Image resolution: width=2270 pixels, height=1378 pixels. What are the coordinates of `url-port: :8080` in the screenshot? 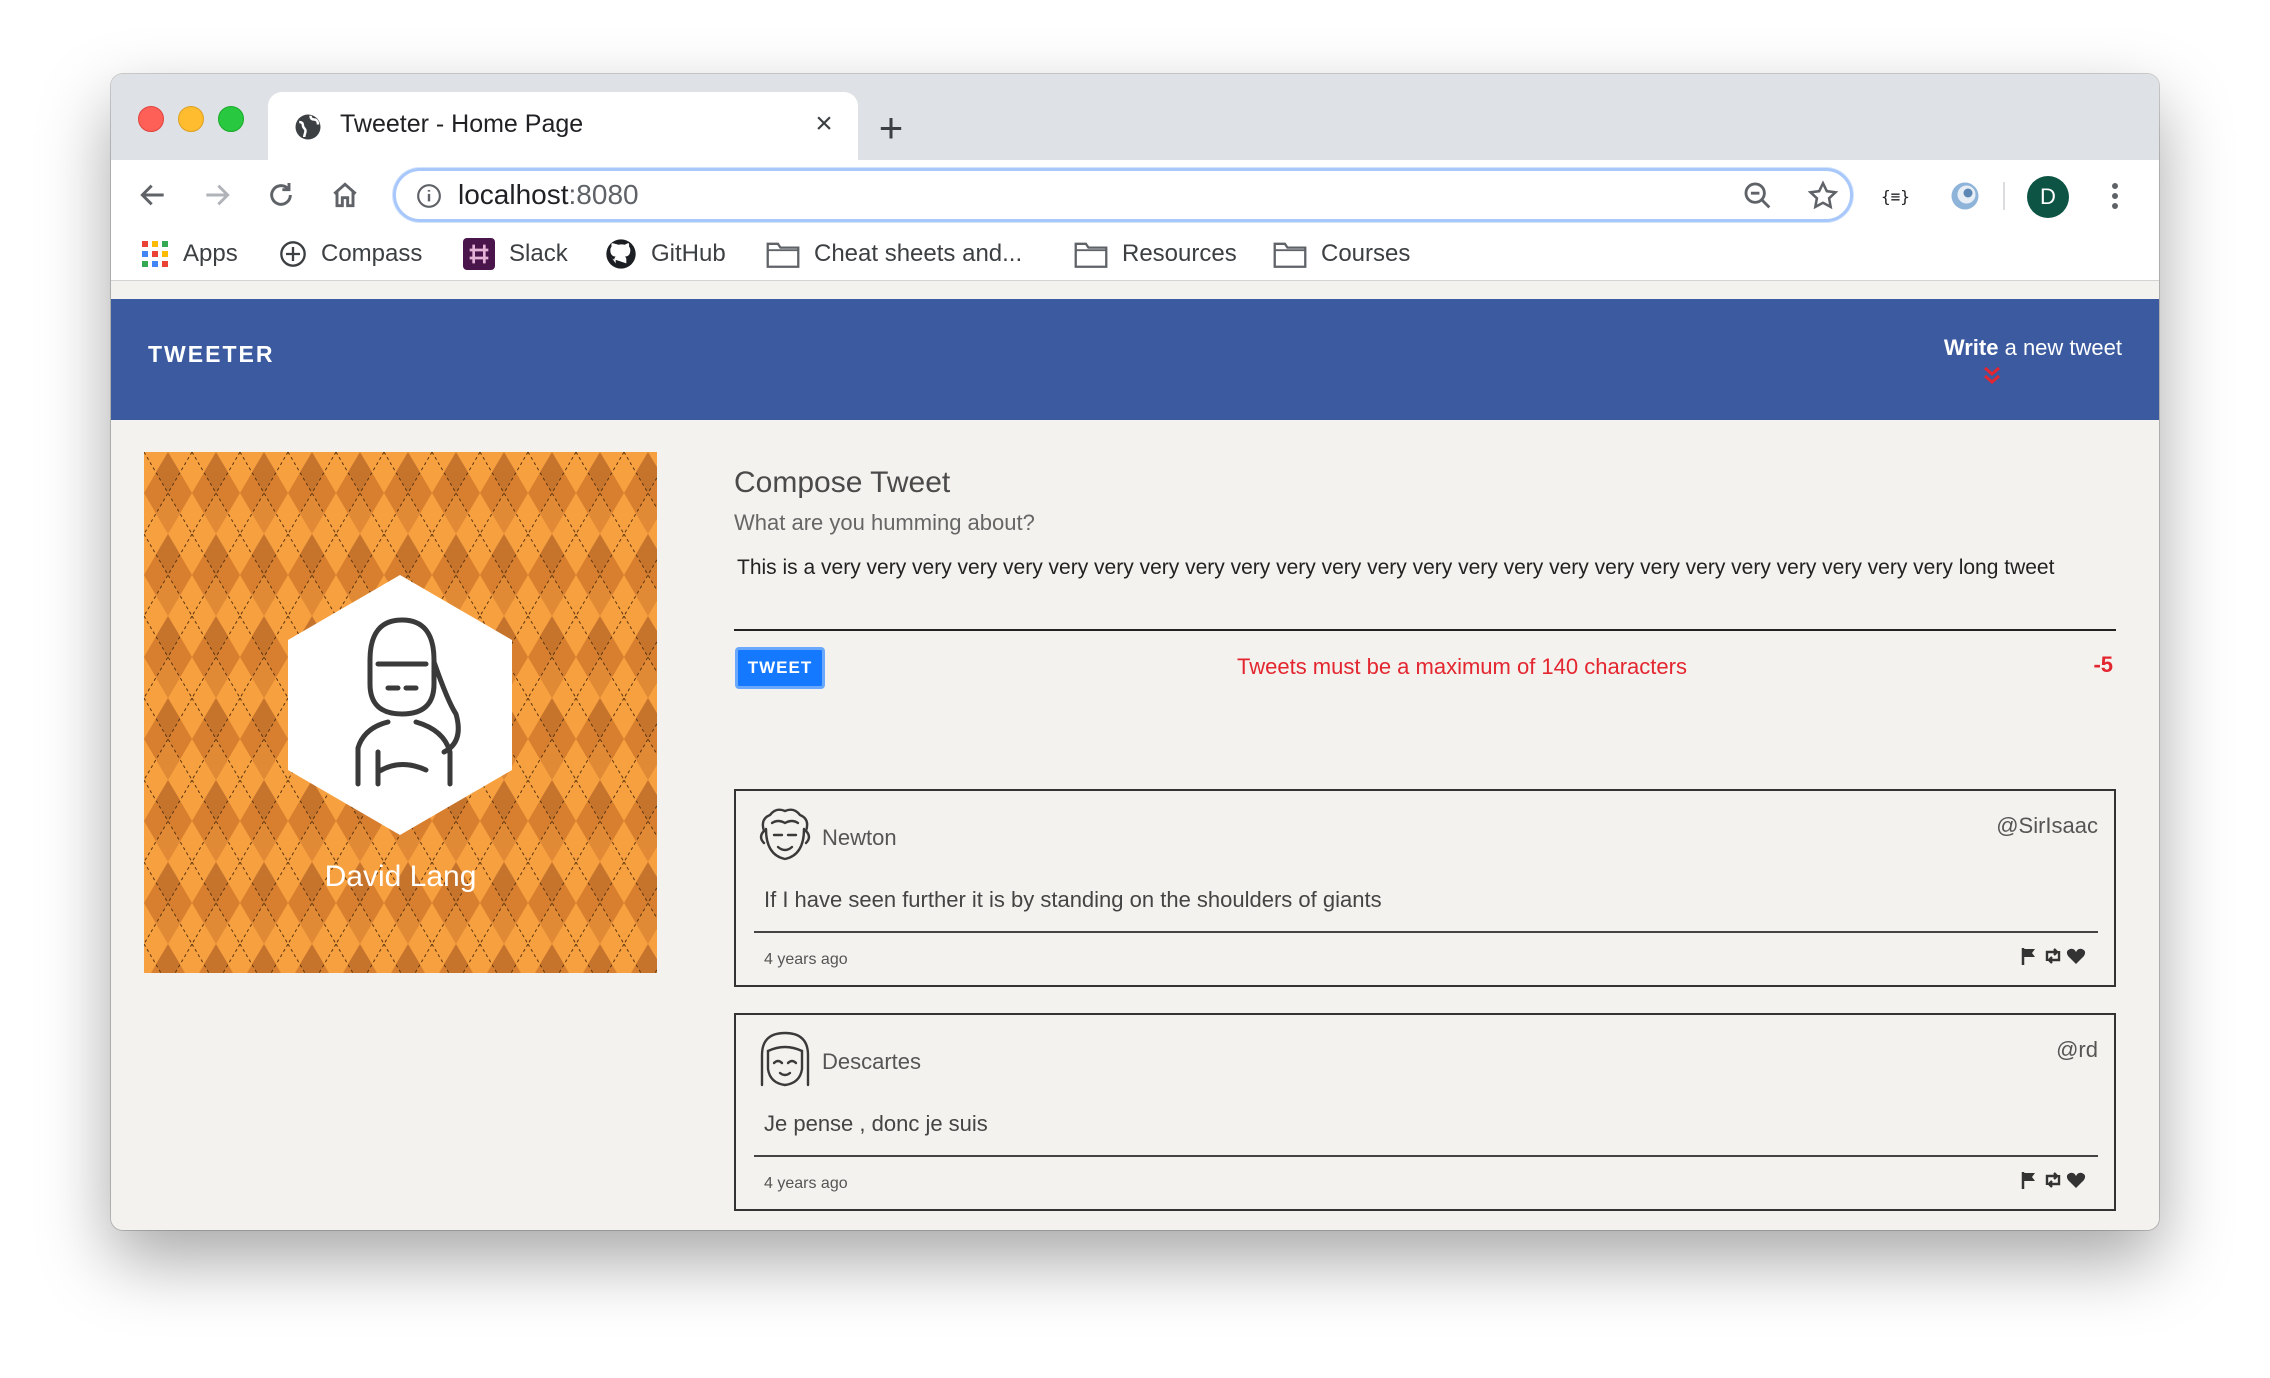 It's located at (603, 194).